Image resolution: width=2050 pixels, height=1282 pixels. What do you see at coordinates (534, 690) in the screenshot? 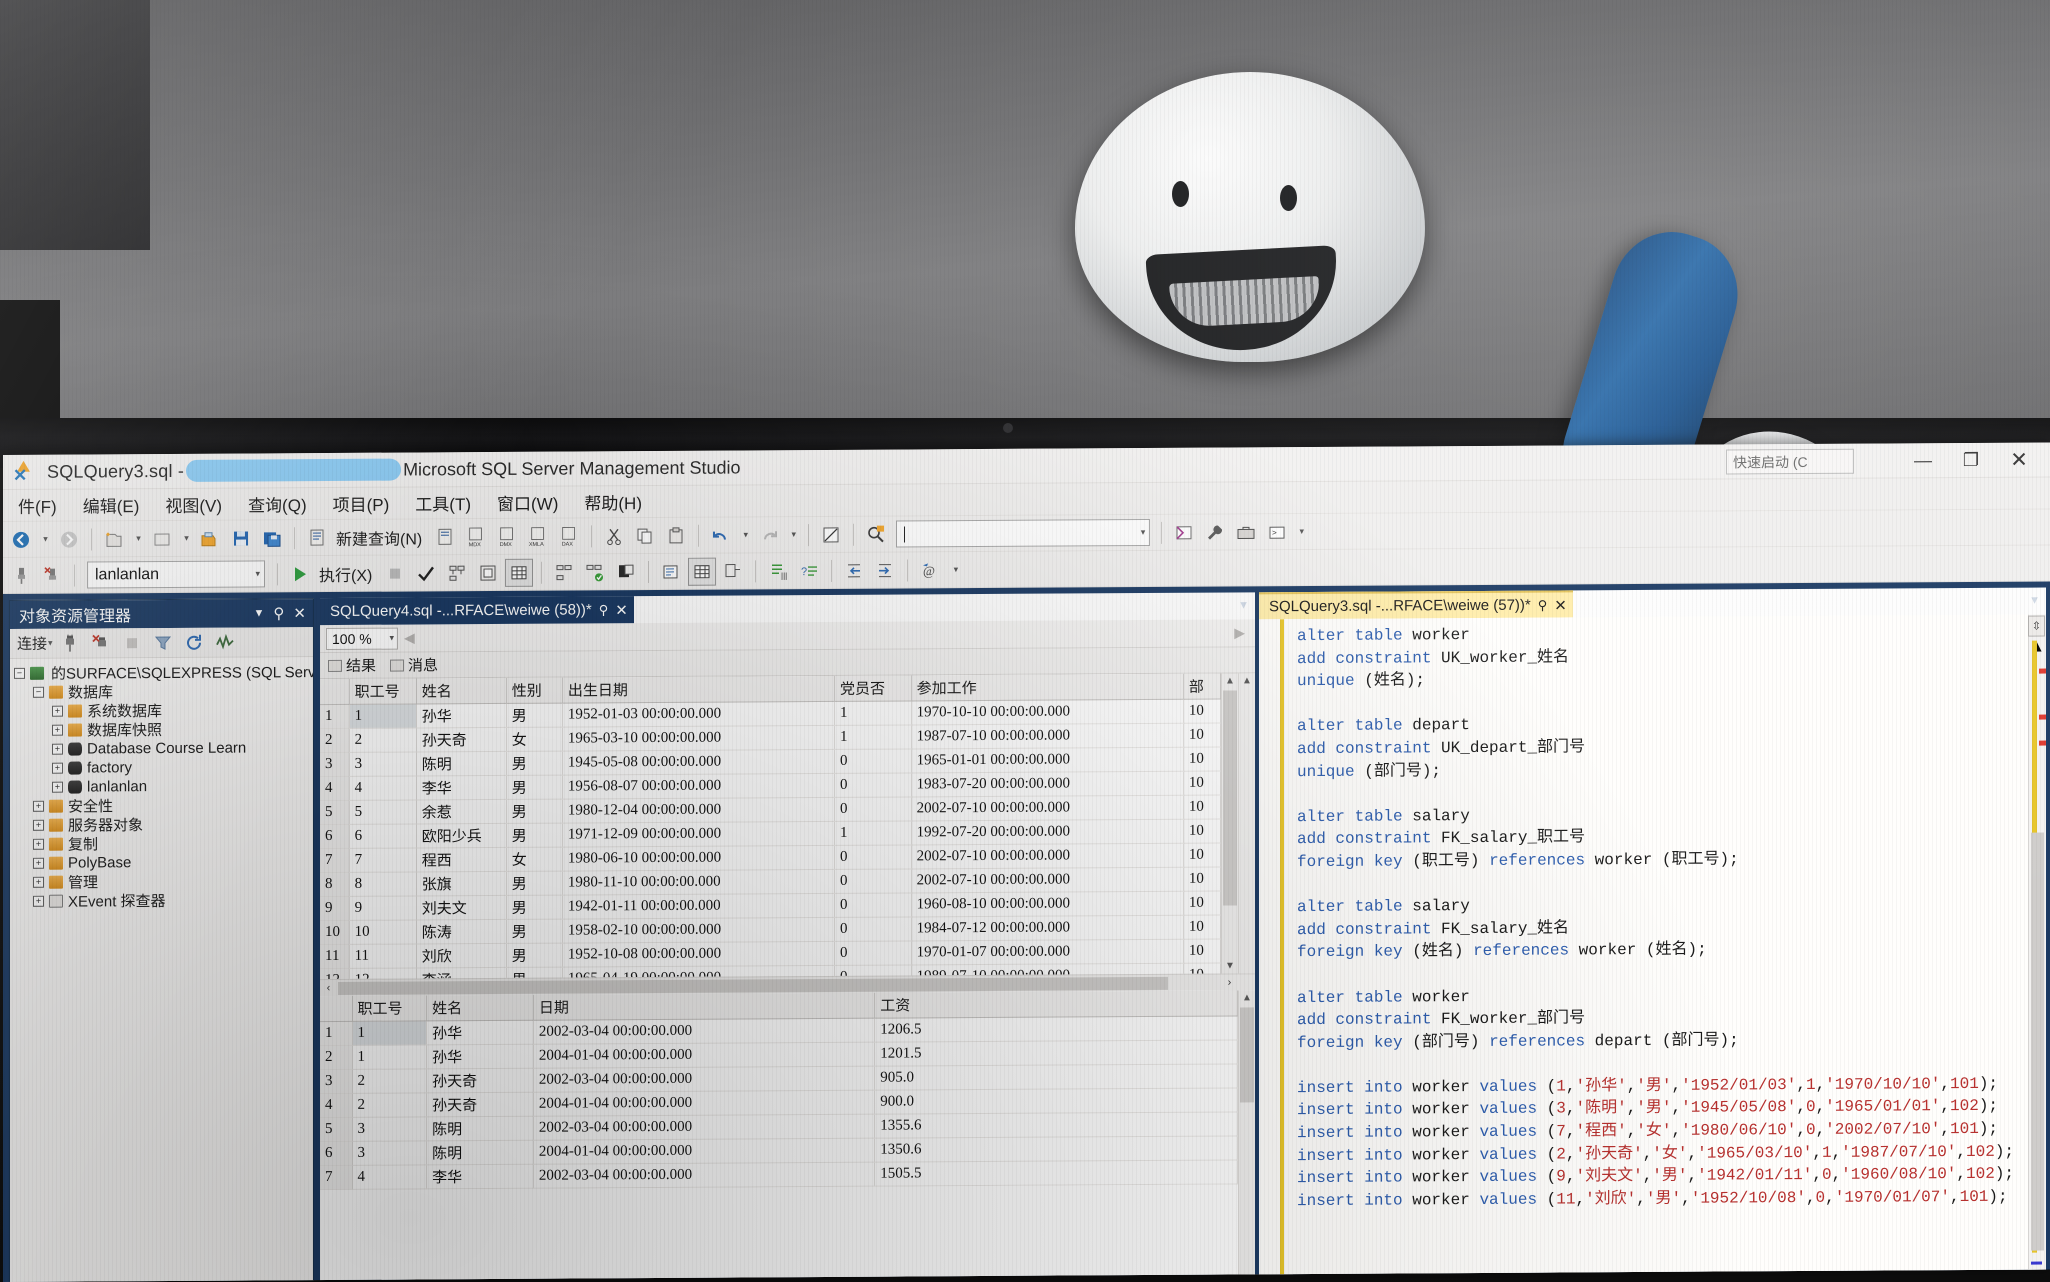
I see `column-header: 性别` at bounding box center [534, 690].